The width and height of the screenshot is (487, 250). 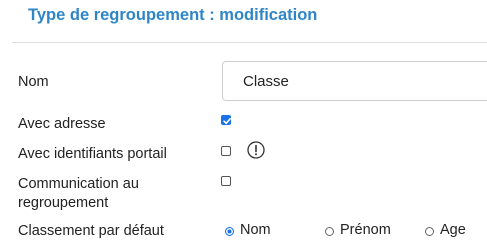 What do you see at coordinates (62, 124) in the screenshot?
I see `avec-adresse-label: Avec adresse` at bounding box center [62, 124].